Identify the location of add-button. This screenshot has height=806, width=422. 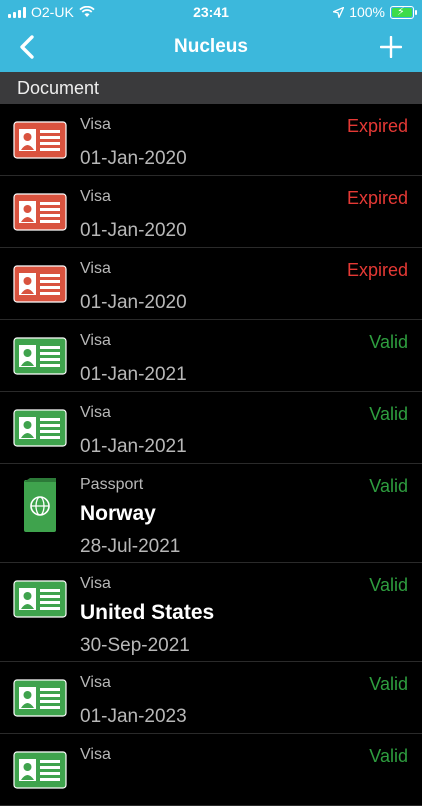
(391, 47).